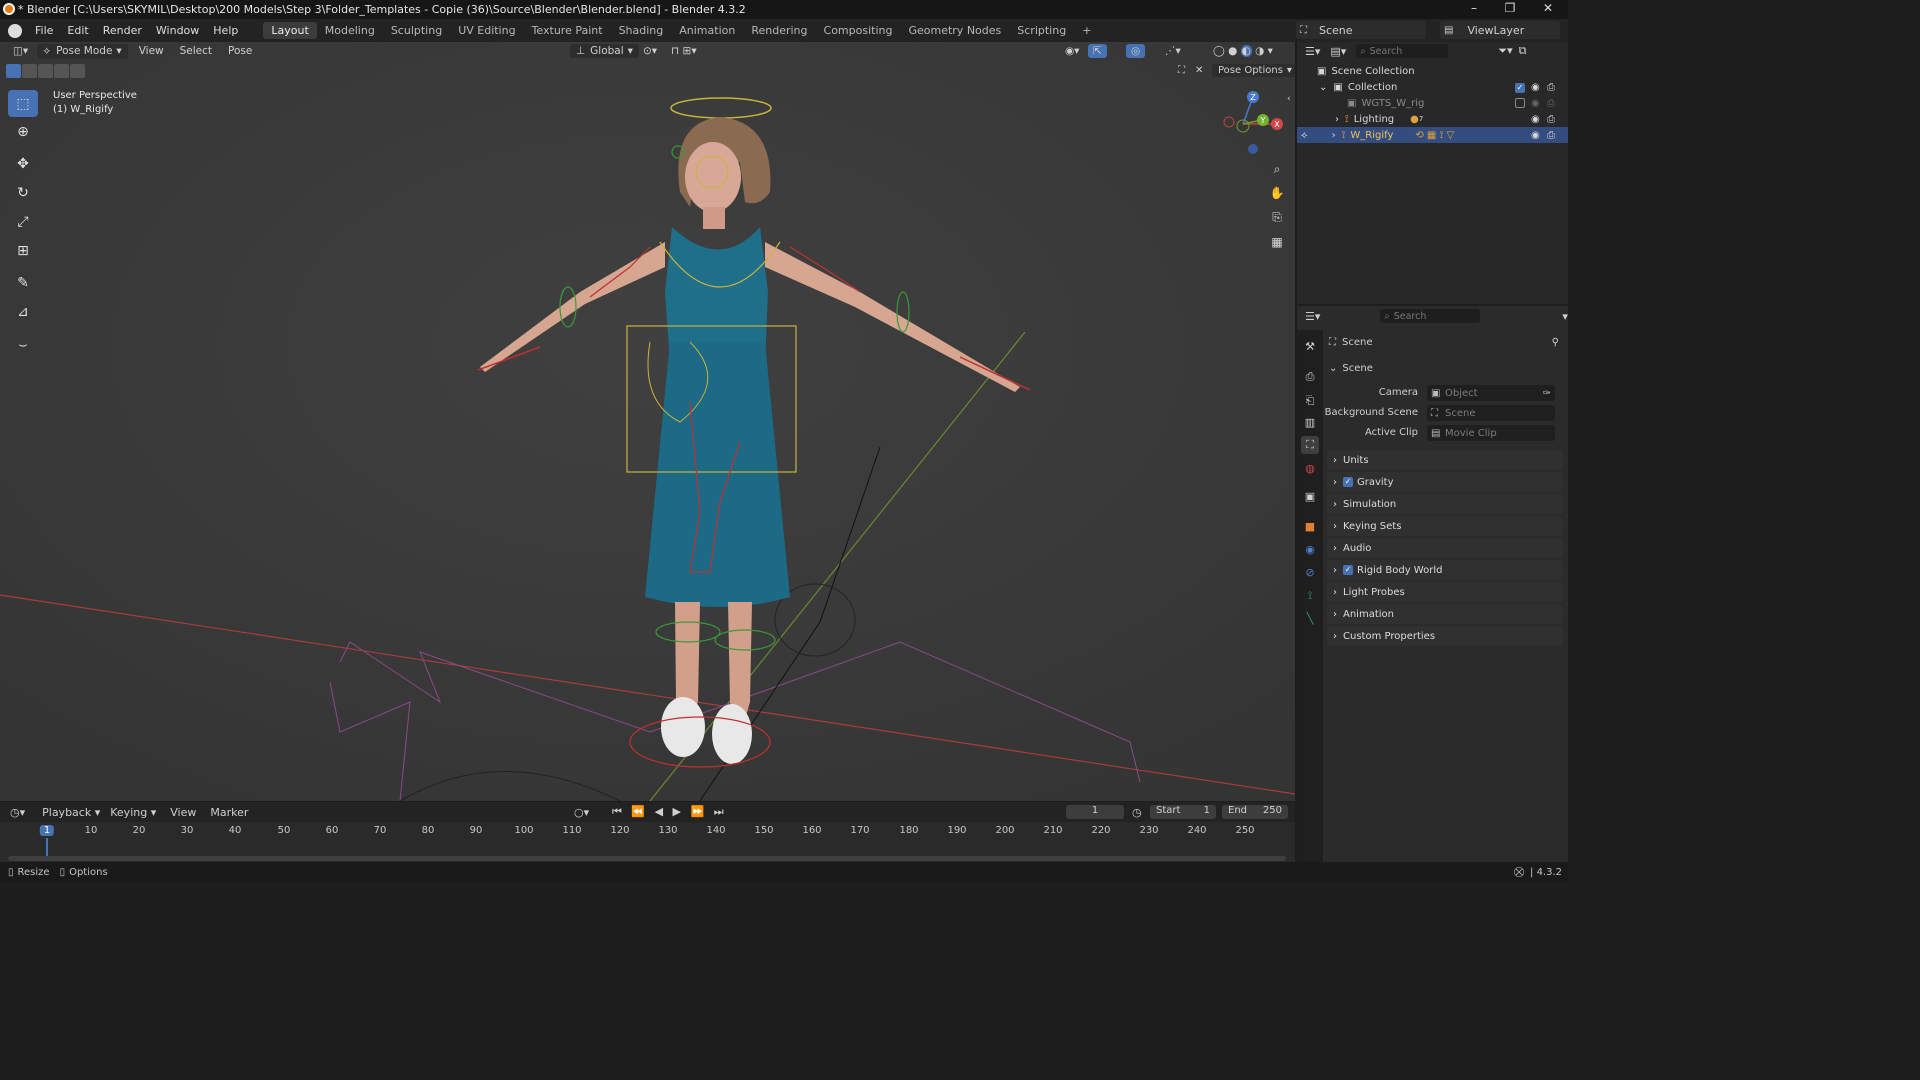 This screenshot has width=1920, height=1080. Describe the element at coordinates (567, 30) in the screenshot. I see `tab-texture-paint: Texture Paint` at that location.